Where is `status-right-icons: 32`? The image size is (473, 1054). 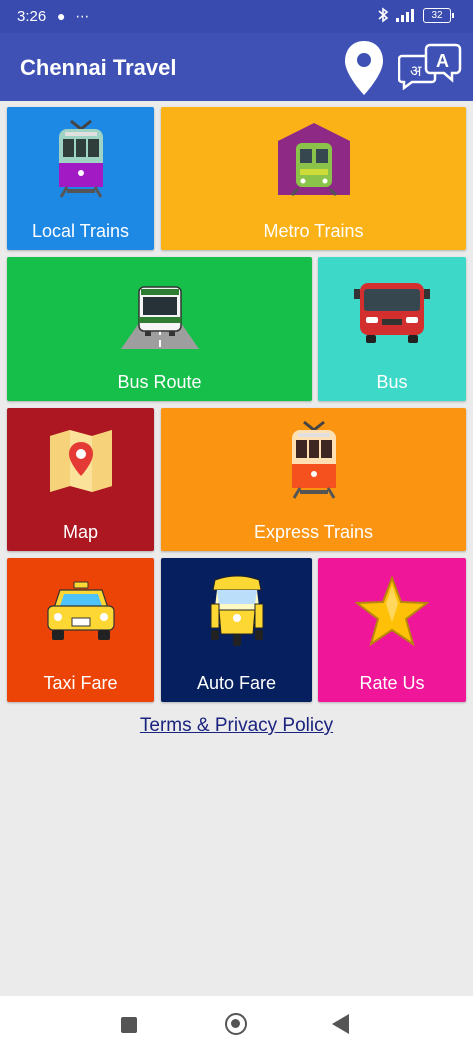 status-right-icons: 32 is located at coordinates (415, 15).